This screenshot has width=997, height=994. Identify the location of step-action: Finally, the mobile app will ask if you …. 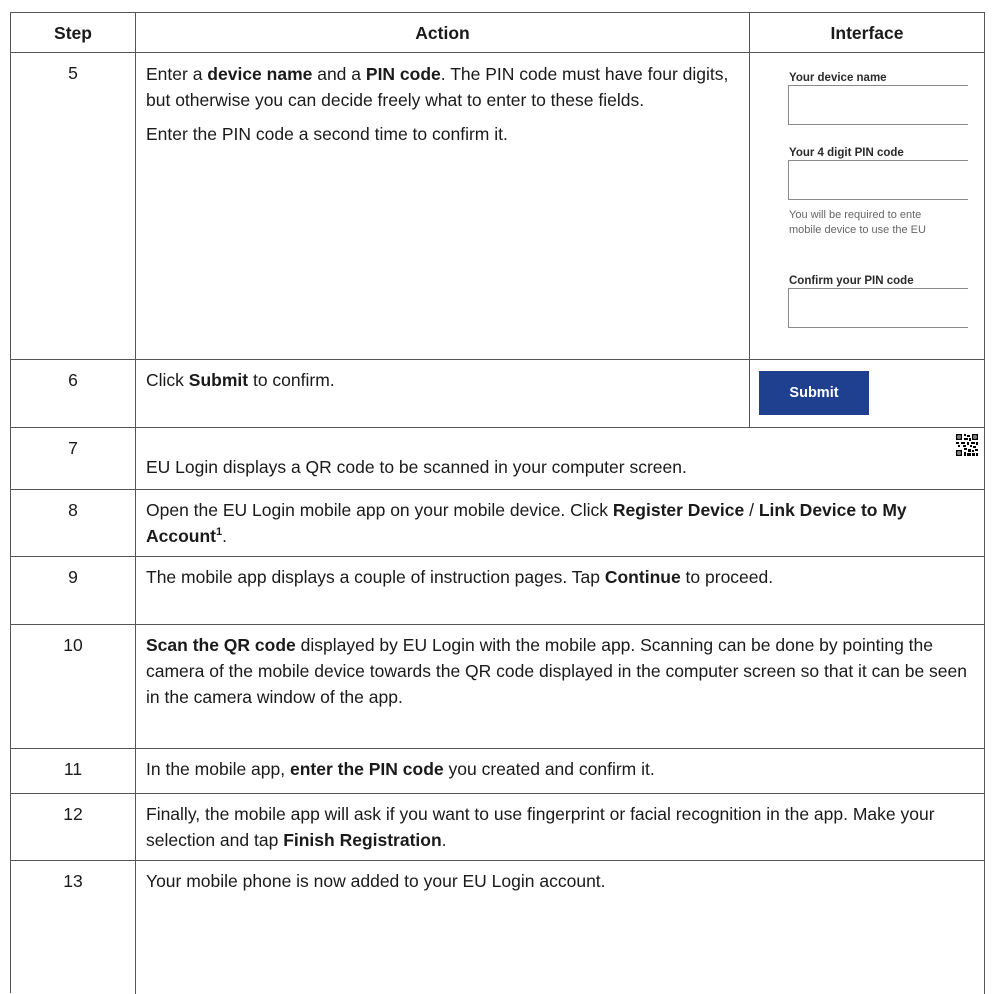
(560, 827).